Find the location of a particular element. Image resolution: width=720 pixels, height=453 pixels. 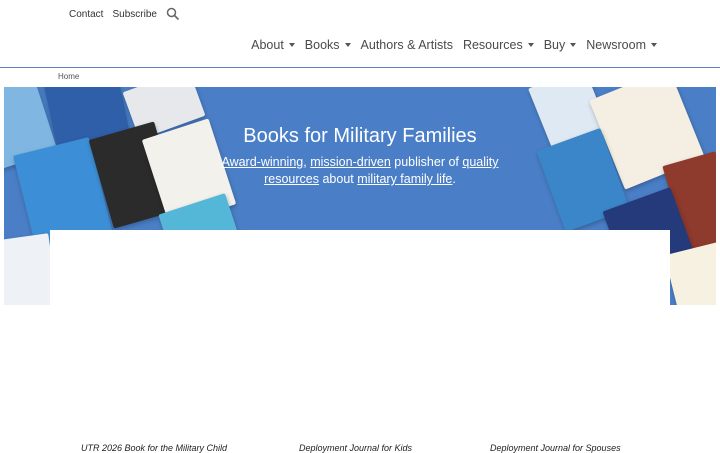

breadcrumb: Home is located at coordinates (68, 76).